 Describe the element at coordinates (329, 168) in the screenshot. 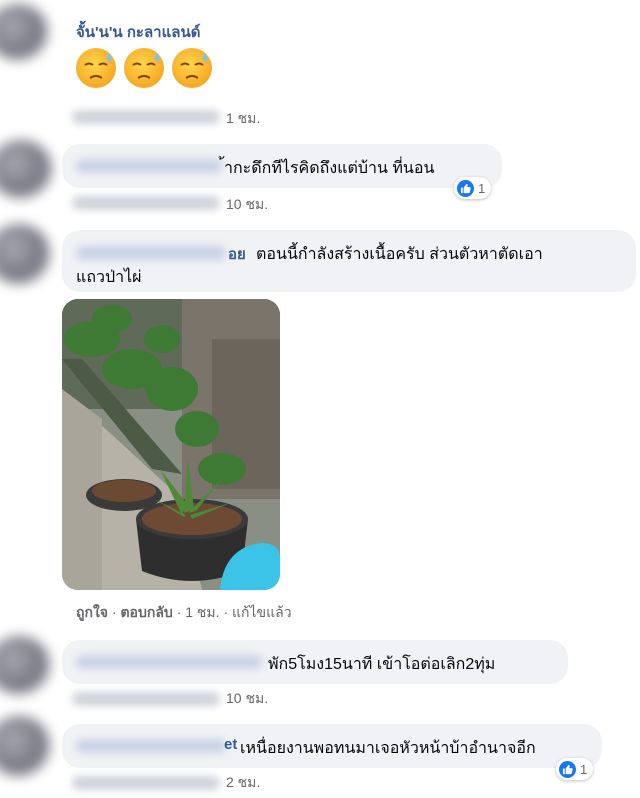

I see `comment-text: ้ากะดึกทีไรคิดถึงแต่บ้าน ที่นอน` at that location.